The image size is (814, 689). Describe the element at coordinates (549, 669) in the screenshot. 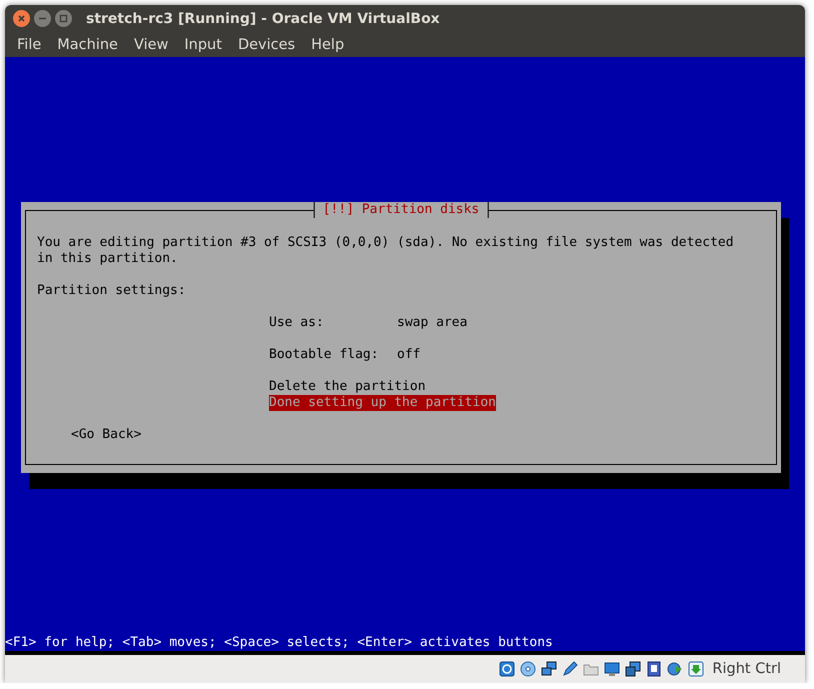

I see `network-icon` at that location.